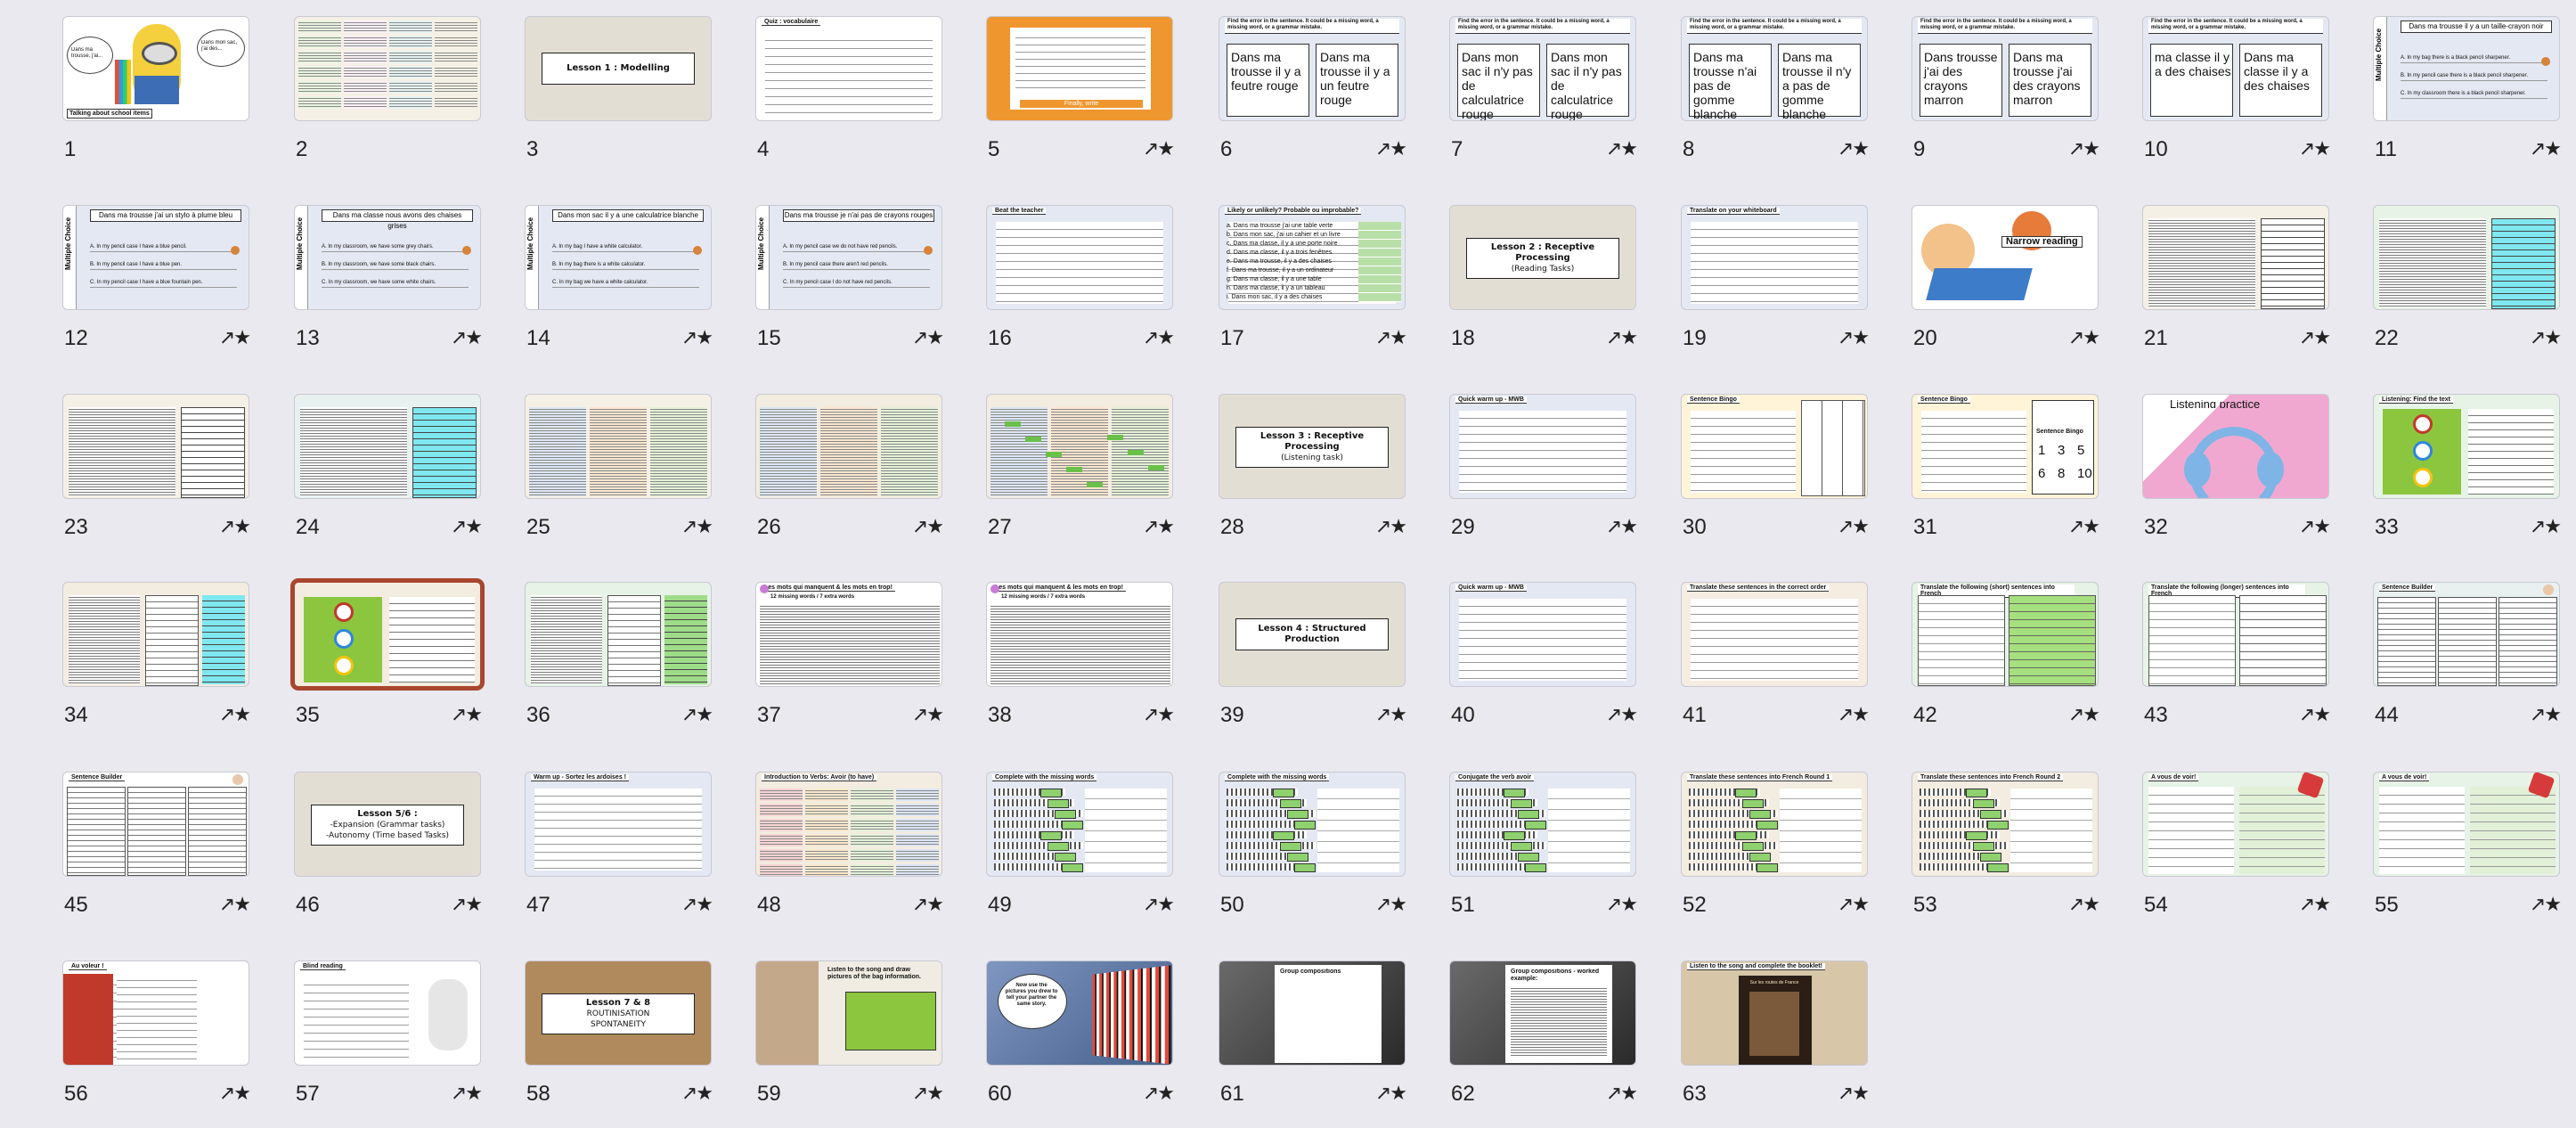 Image resolution: width=2576 pixels, height=1128 pixels. Describe the element at coordinates (618, 824) in the screenshot. I see `slide-thumbnail: Warm up - Sortez les ardoises !` at that location.